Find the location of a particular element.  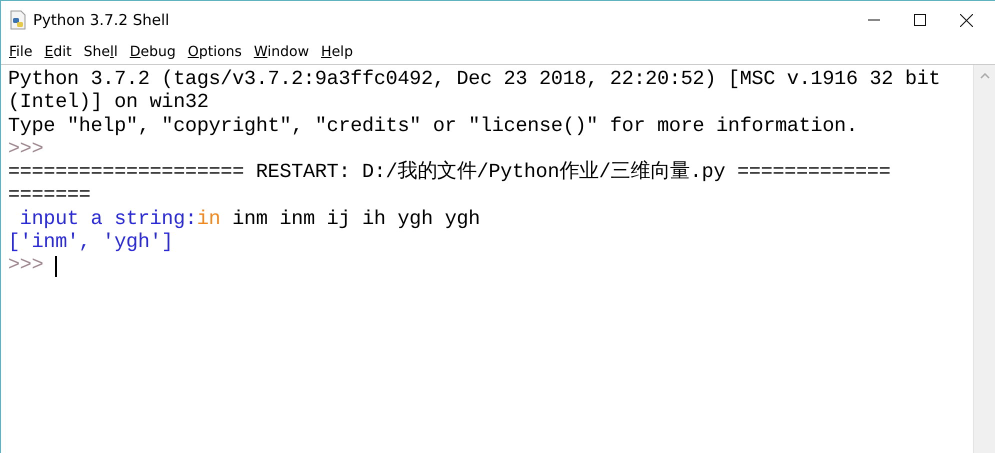

shell-output: (Intel)] on win32 is located at coordinates (108, 103).